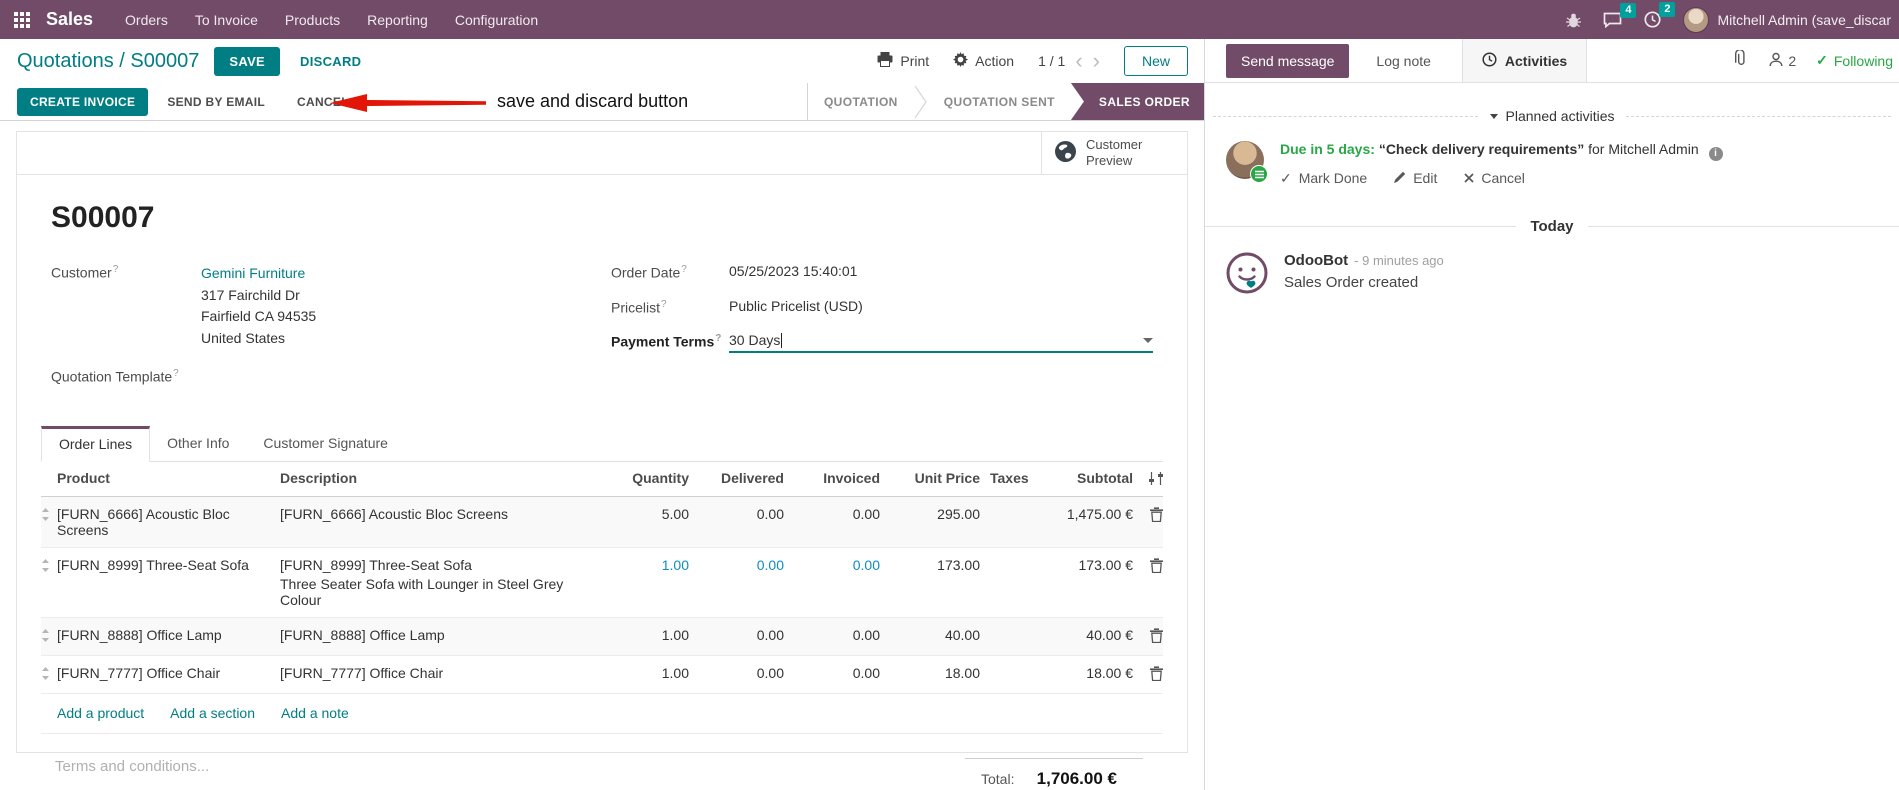 The height and width of the screenshot is (790, 1899). Describe the element at coordinates (646, 478) in the screenshot. I see `col-quantity: Quantity` at that location.